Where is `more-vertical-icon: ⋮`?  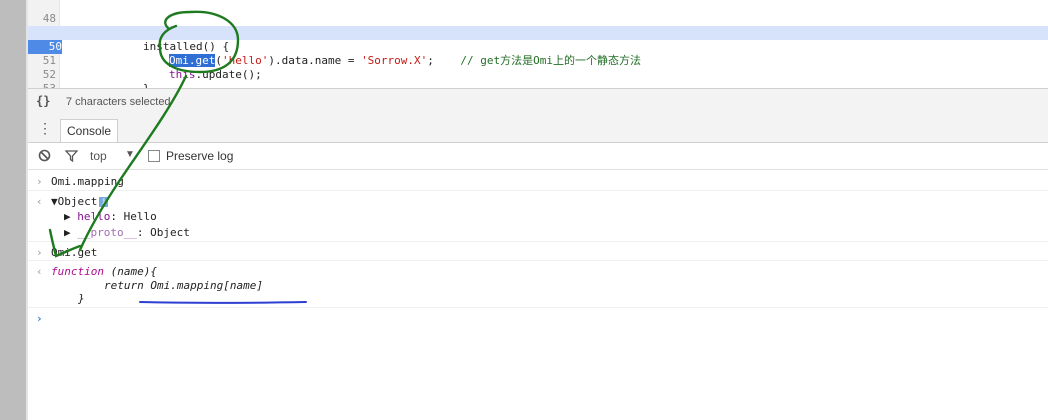
more-vertical-icon: ⋮ is located at coordinates (45, 128).